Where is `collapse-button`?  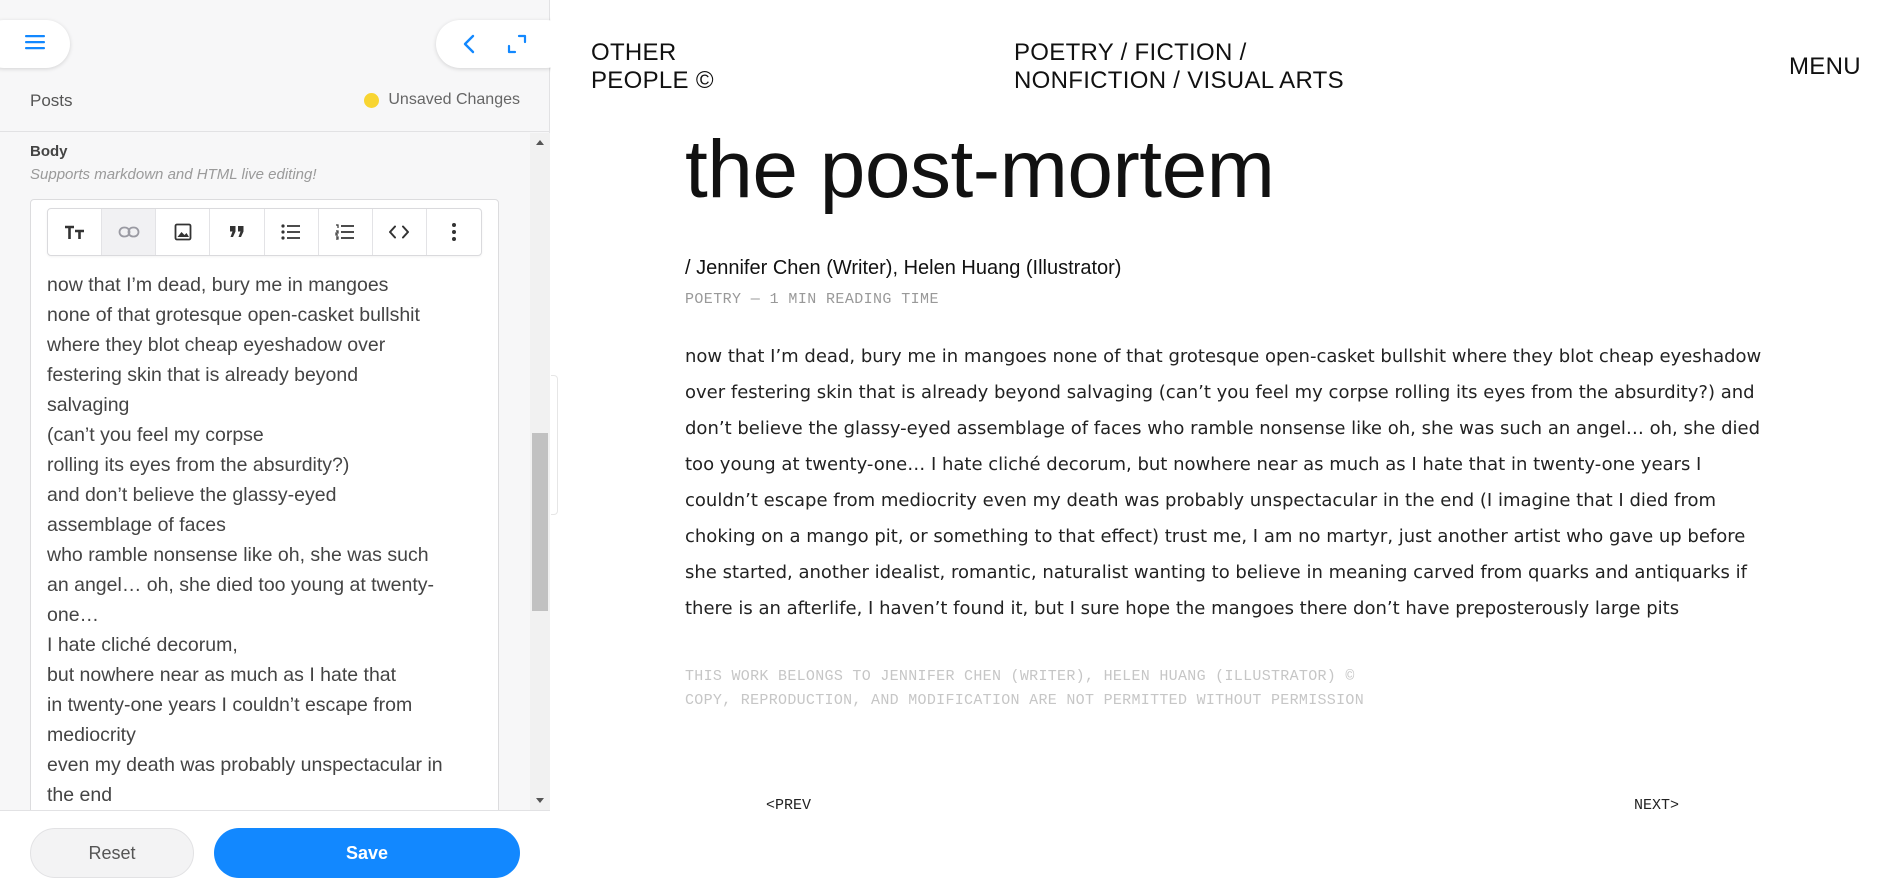 collapse-button is located at coordinates (469, 44).